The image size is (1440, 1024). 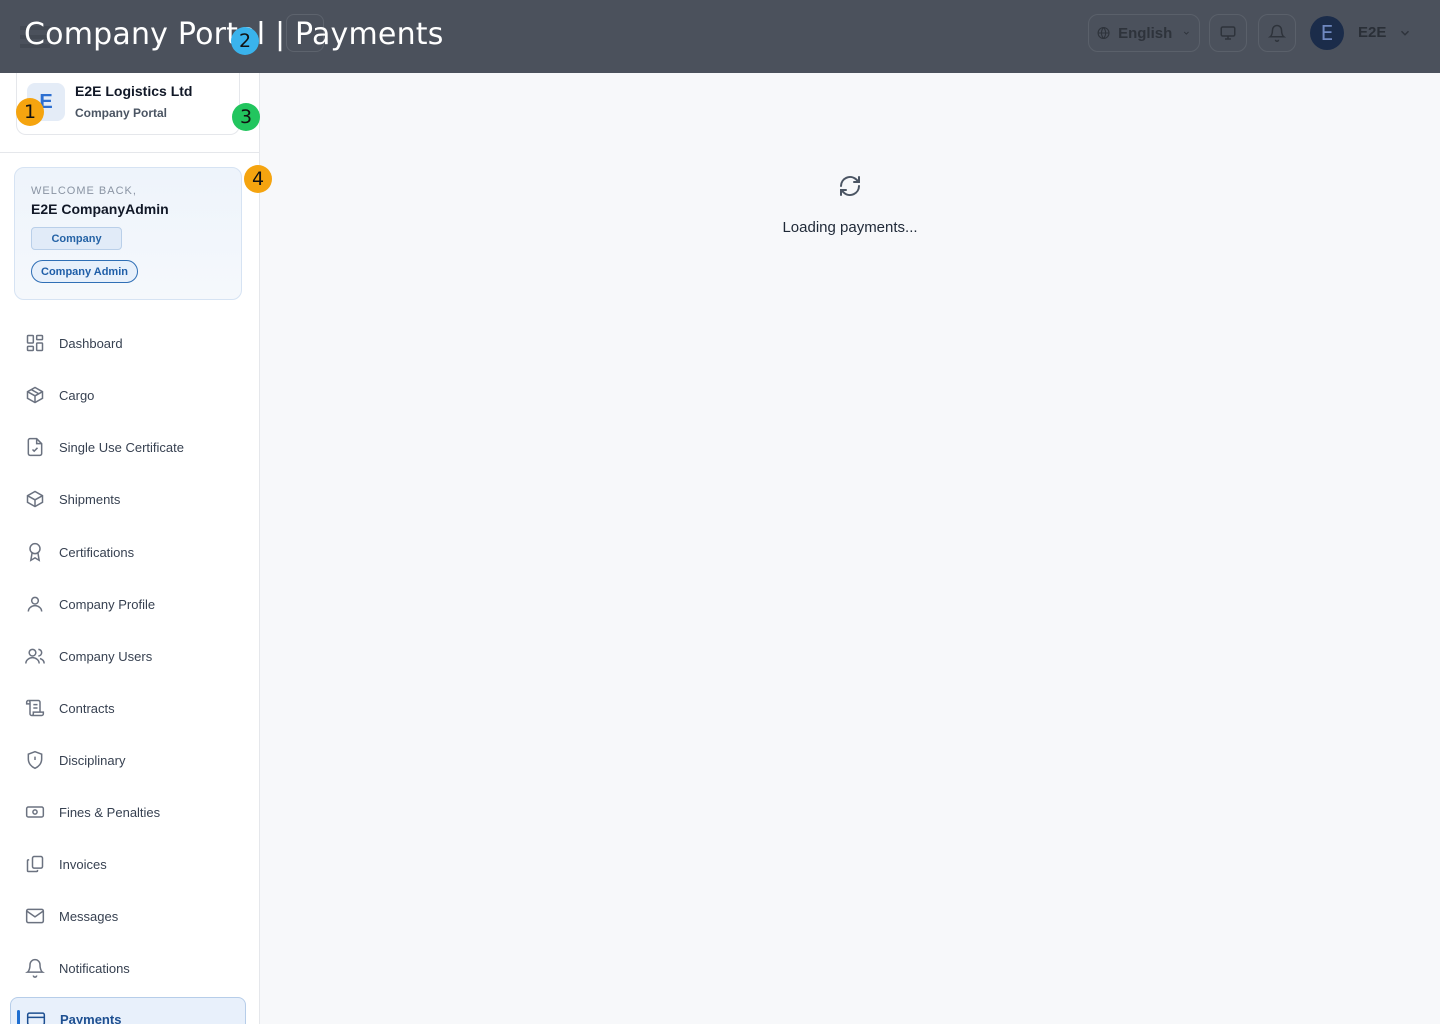 I want to click on sidebar-item-label: Company Users, so click(x=106, y=656).